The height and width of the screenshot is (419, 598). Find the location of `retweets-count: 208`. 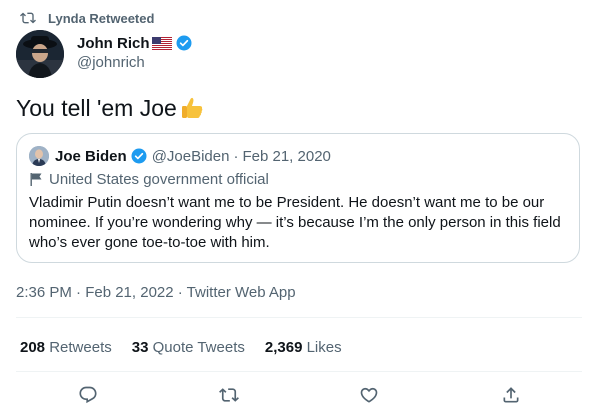

retweets-count: 208 is located at coordinates (33, 347).